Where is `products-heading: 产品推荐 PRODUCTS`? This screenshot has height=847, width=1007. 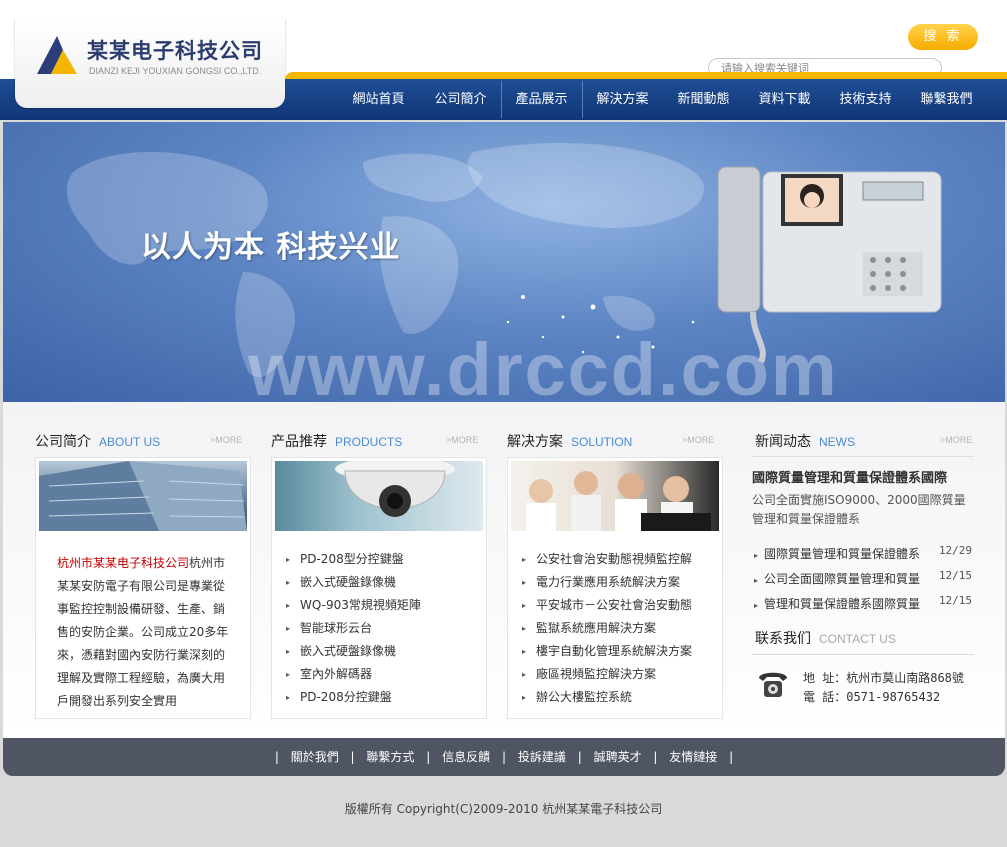
products-heading: 产品推荐 PRODUCTS is located at coordinates (336, 442).